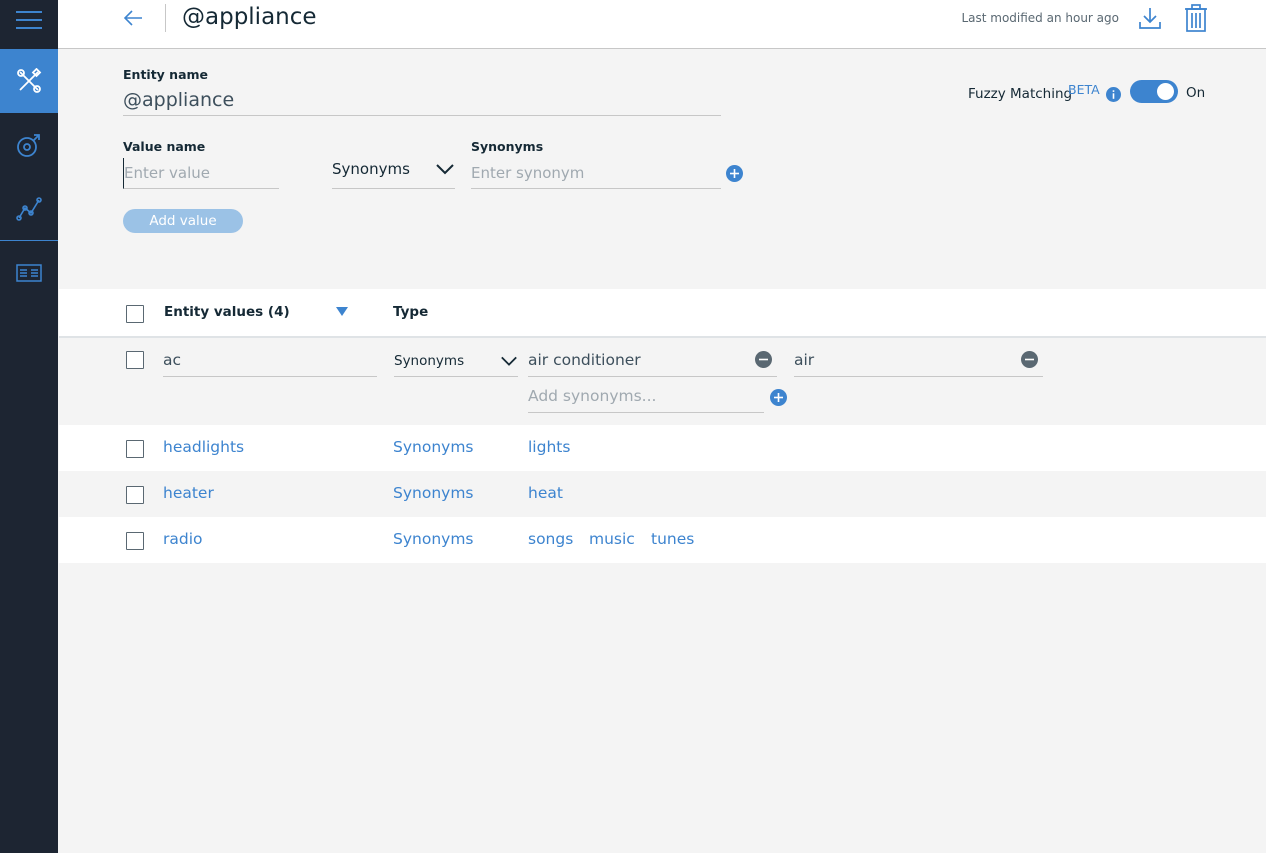 Image resolution: width=1266 pixels, height=853 pixels. I want to click on synonym-link: heat, so click(545, 493).